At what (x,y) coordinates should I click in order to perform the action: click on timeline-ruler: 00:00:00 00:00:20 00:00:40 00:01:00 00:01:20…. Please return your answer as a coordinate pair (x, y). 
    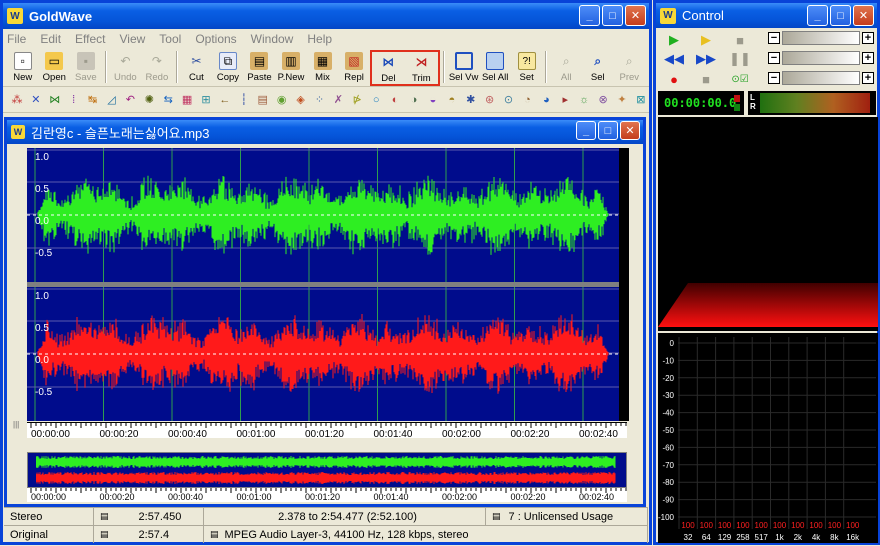
    Looking at the image, I should click on (327, 431).